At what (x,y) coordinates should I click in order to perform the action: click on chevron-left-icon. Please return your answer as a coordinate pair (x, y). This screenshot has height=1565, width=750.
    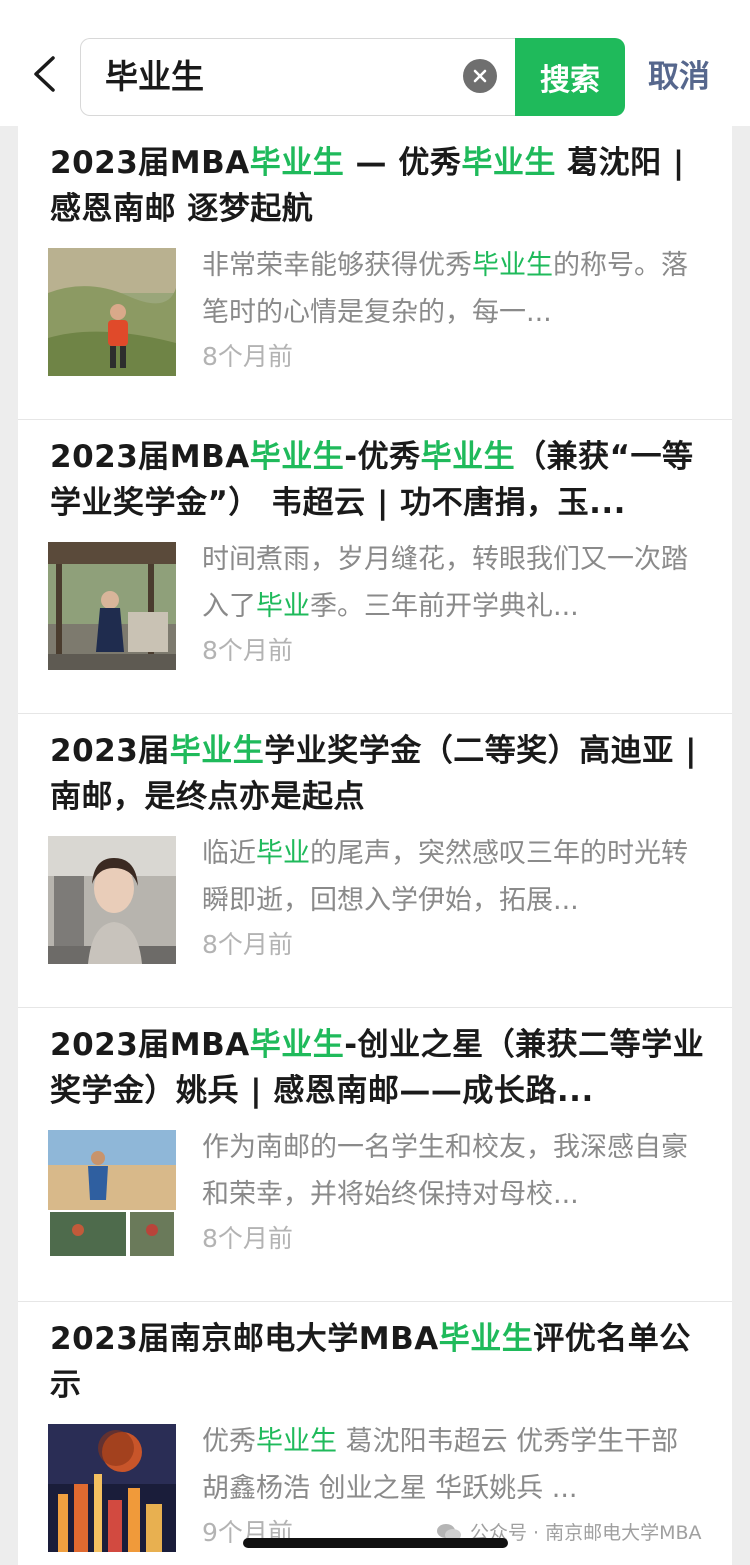
    Looking at the image, I should click on (44, 76).